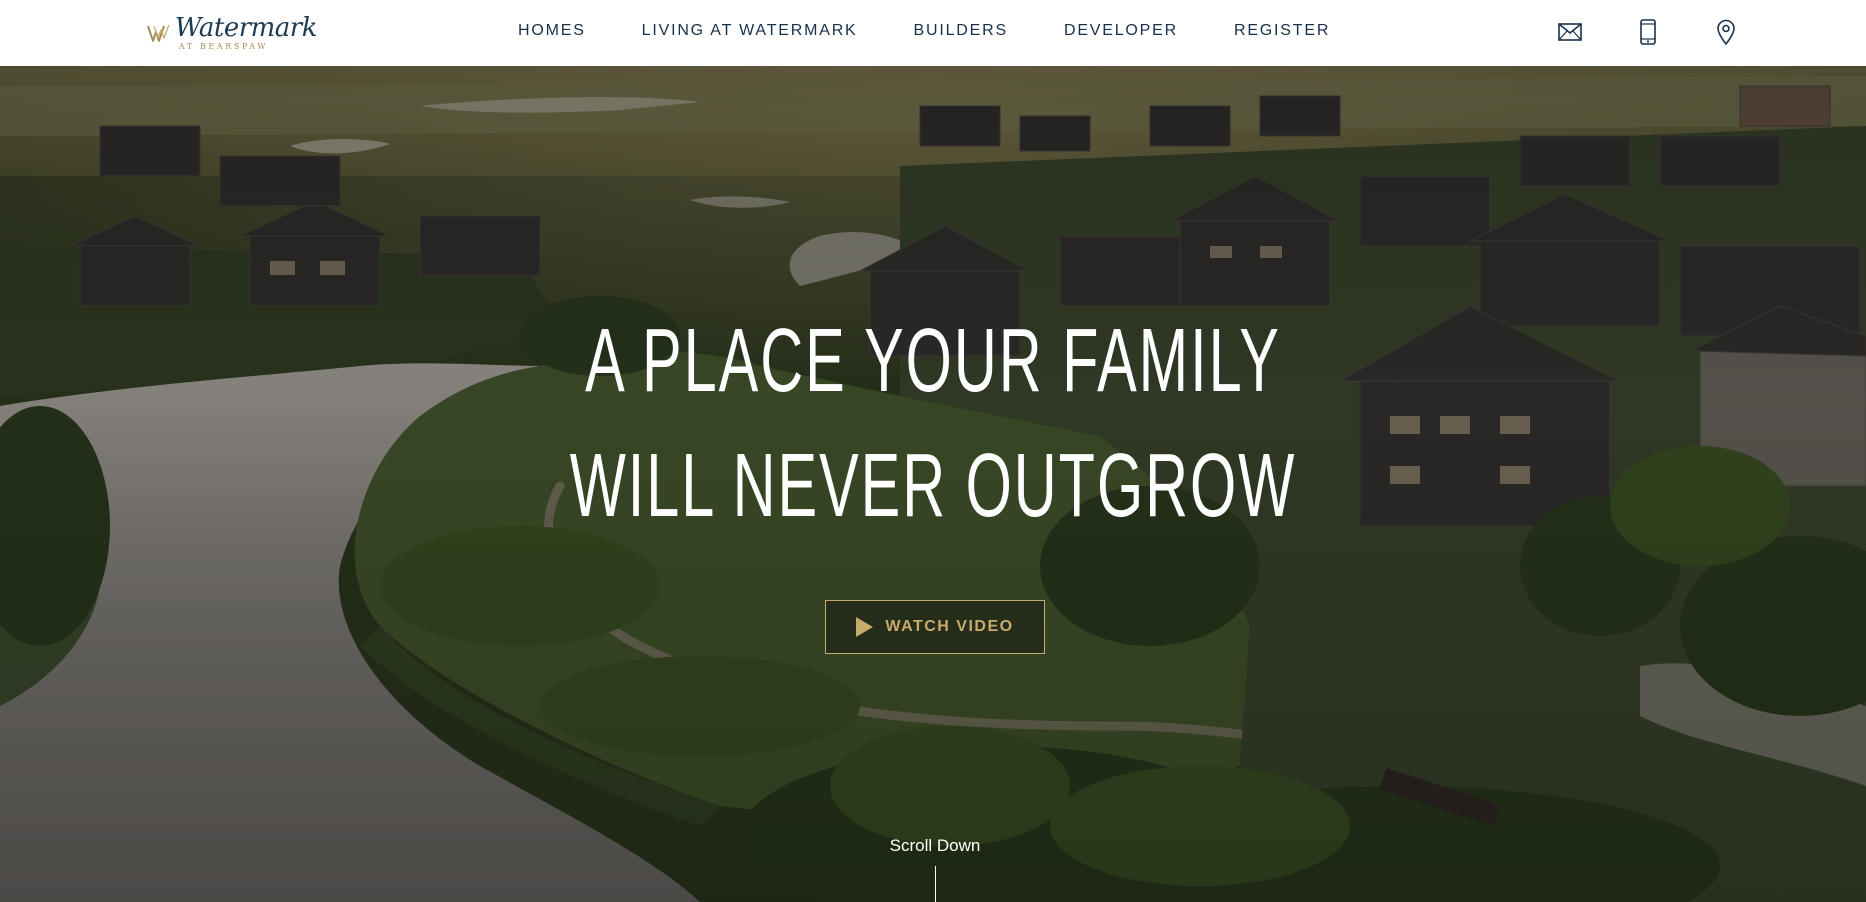 The width and height of the screenshot is (1866, 902). What do you see at coordinates (1570, 32) in the screenshot?
I see `mail-icon` at bounding box center [1570, 32].